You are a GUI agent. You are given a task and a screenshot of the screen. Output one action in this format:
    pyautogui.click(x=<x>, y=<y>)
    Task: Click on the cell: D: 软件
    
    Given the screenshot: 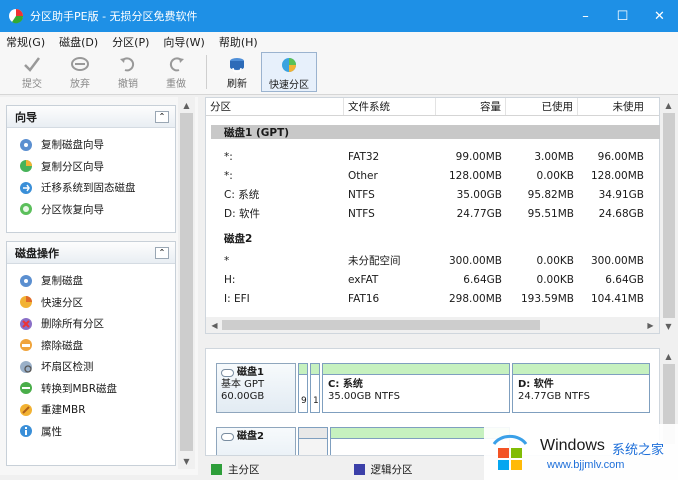 What is the action you would take?
    pyautogui.click(x=242, y=214)
    